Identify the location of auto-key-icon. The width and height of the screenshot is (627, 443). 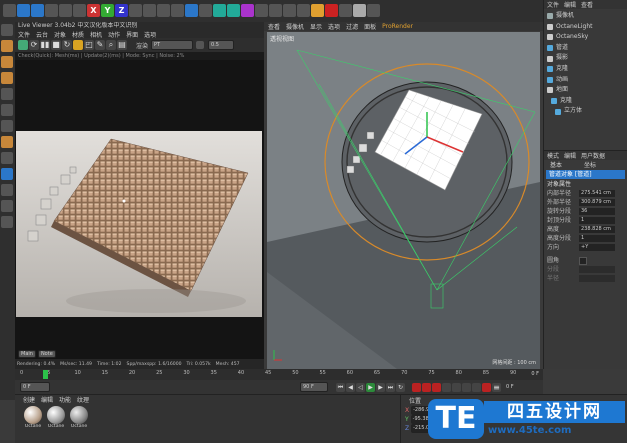
(426, 387).